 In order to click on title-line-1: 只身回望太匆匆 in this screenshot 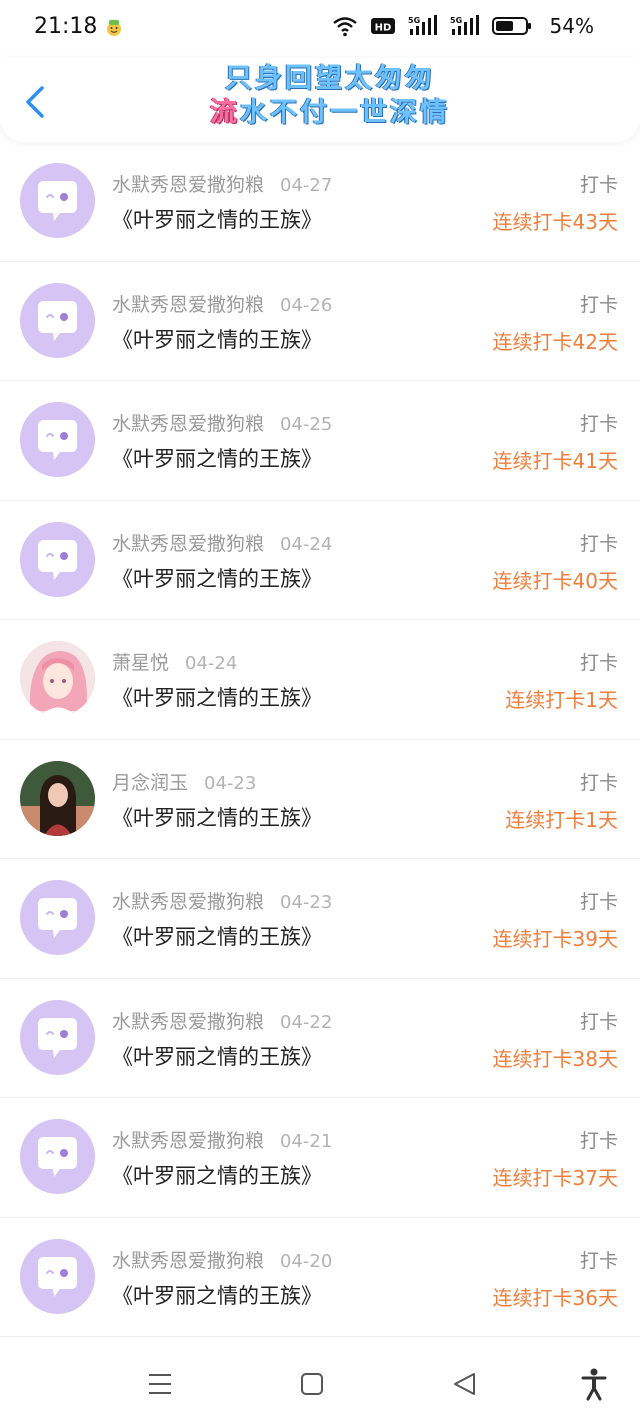, I will do `click(330, 78)`.